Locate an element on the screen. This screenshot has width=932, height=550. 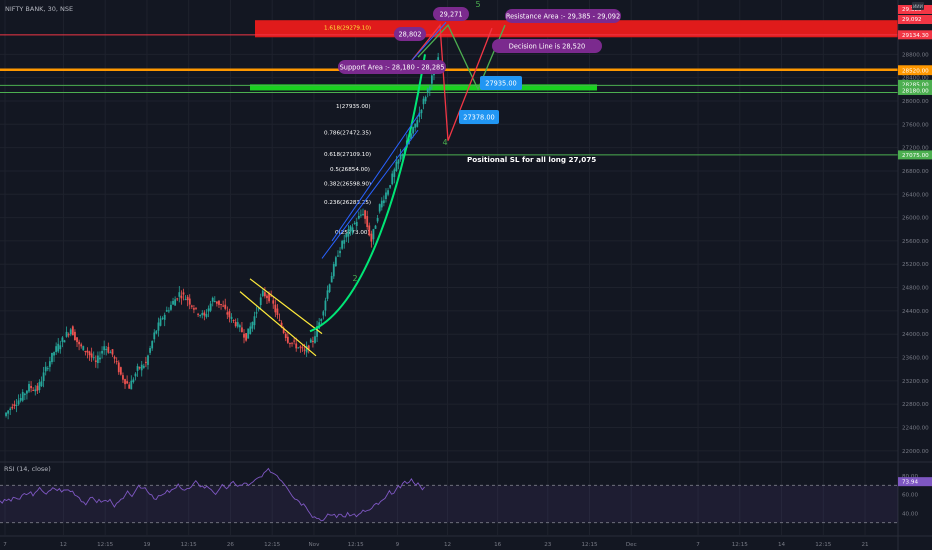
fib-label: 1.618(29279.10) is located at coordinates (347, 28).